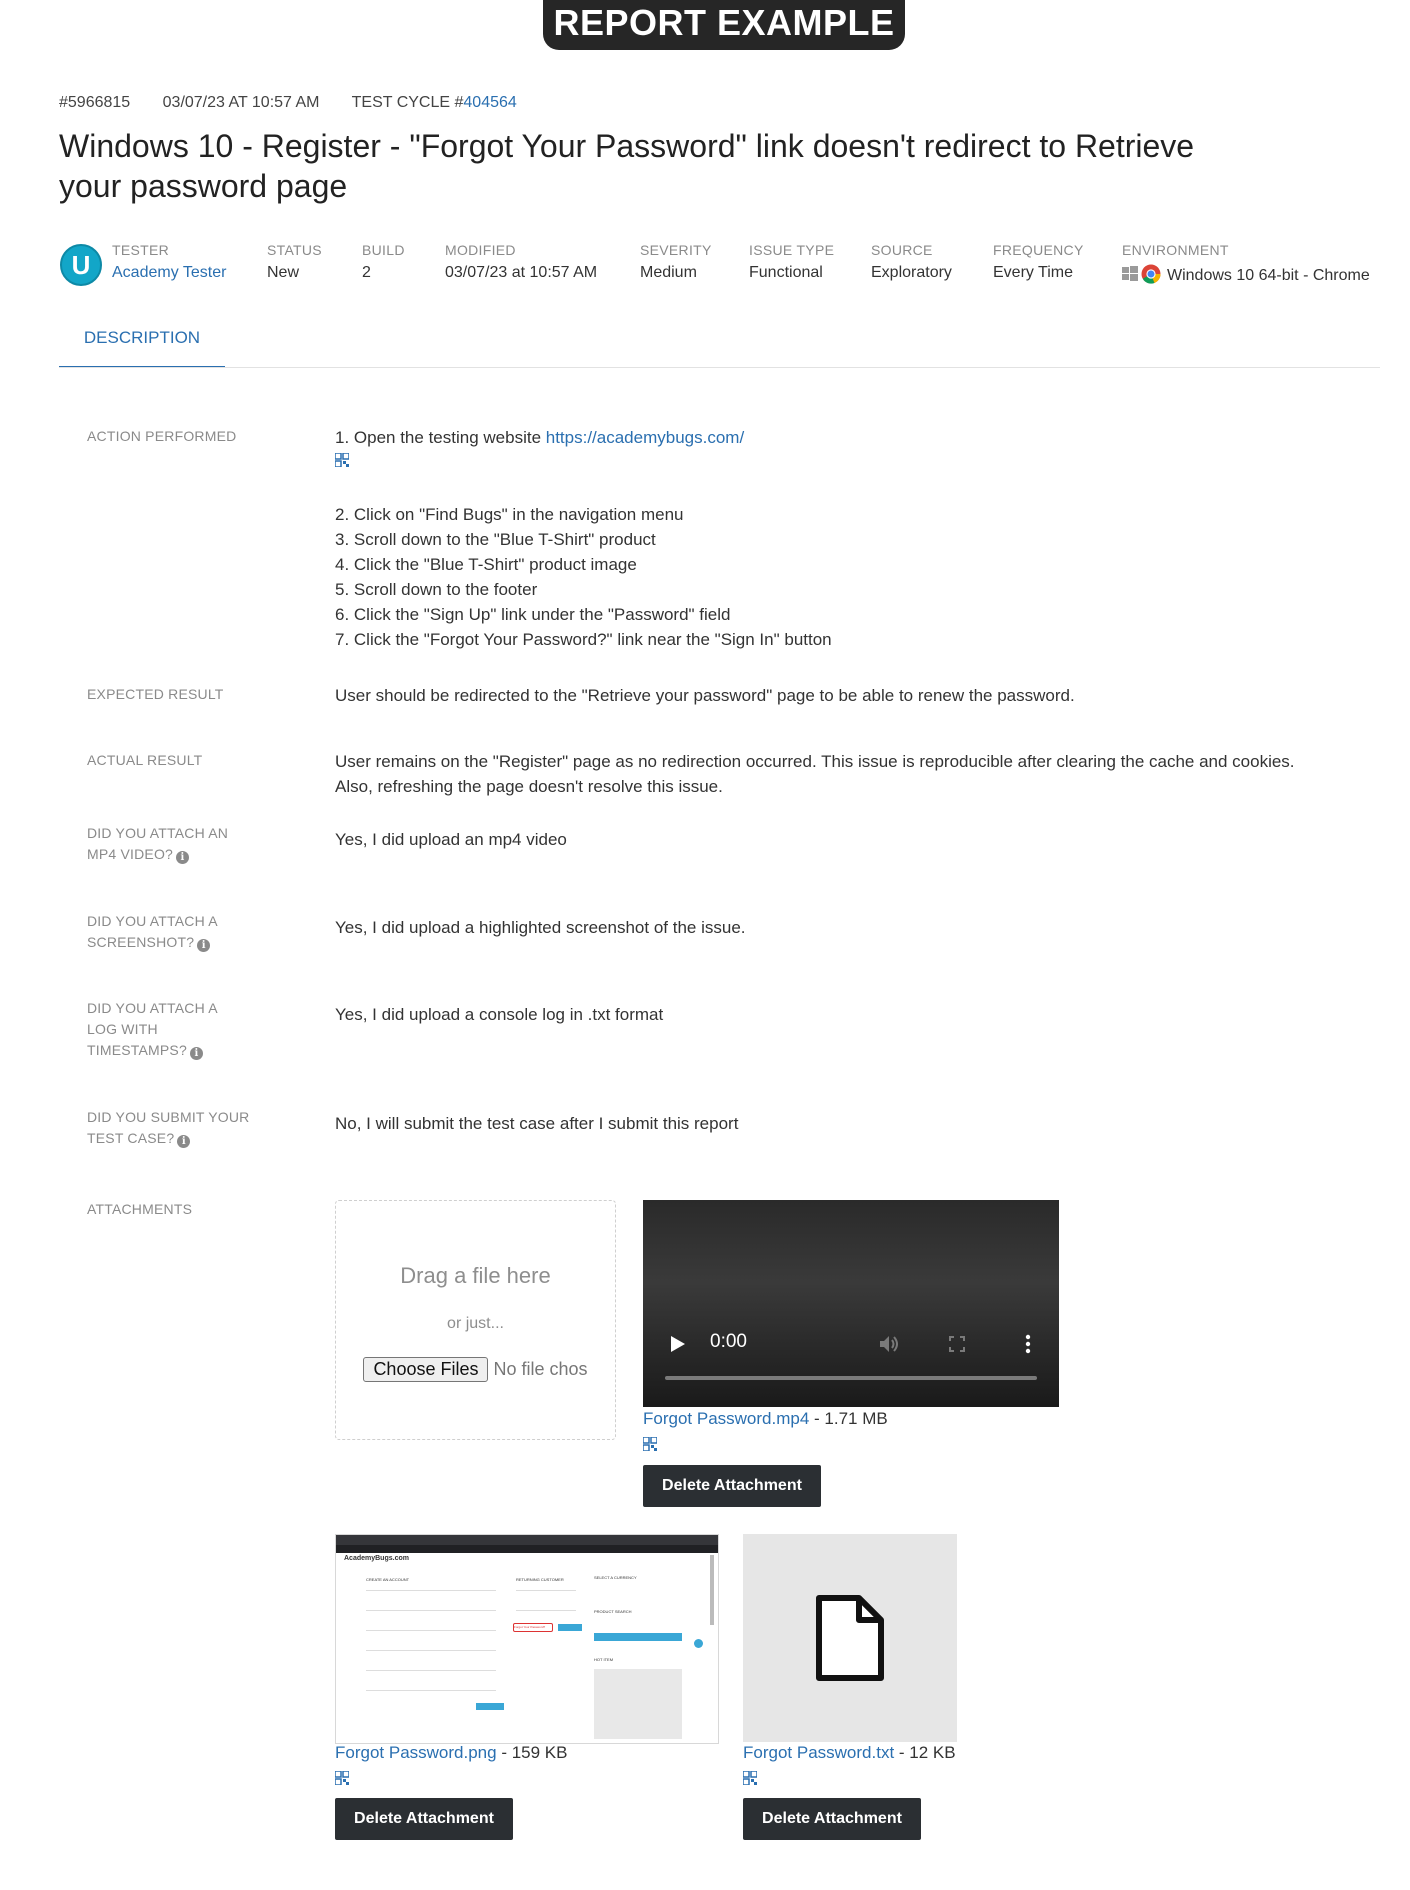 This screenshot has width=1410, height=1890. What do you see at coordinates (1130, 273) in the screenshot?
I see `windows-icon` at bounding box center [1130, 273].